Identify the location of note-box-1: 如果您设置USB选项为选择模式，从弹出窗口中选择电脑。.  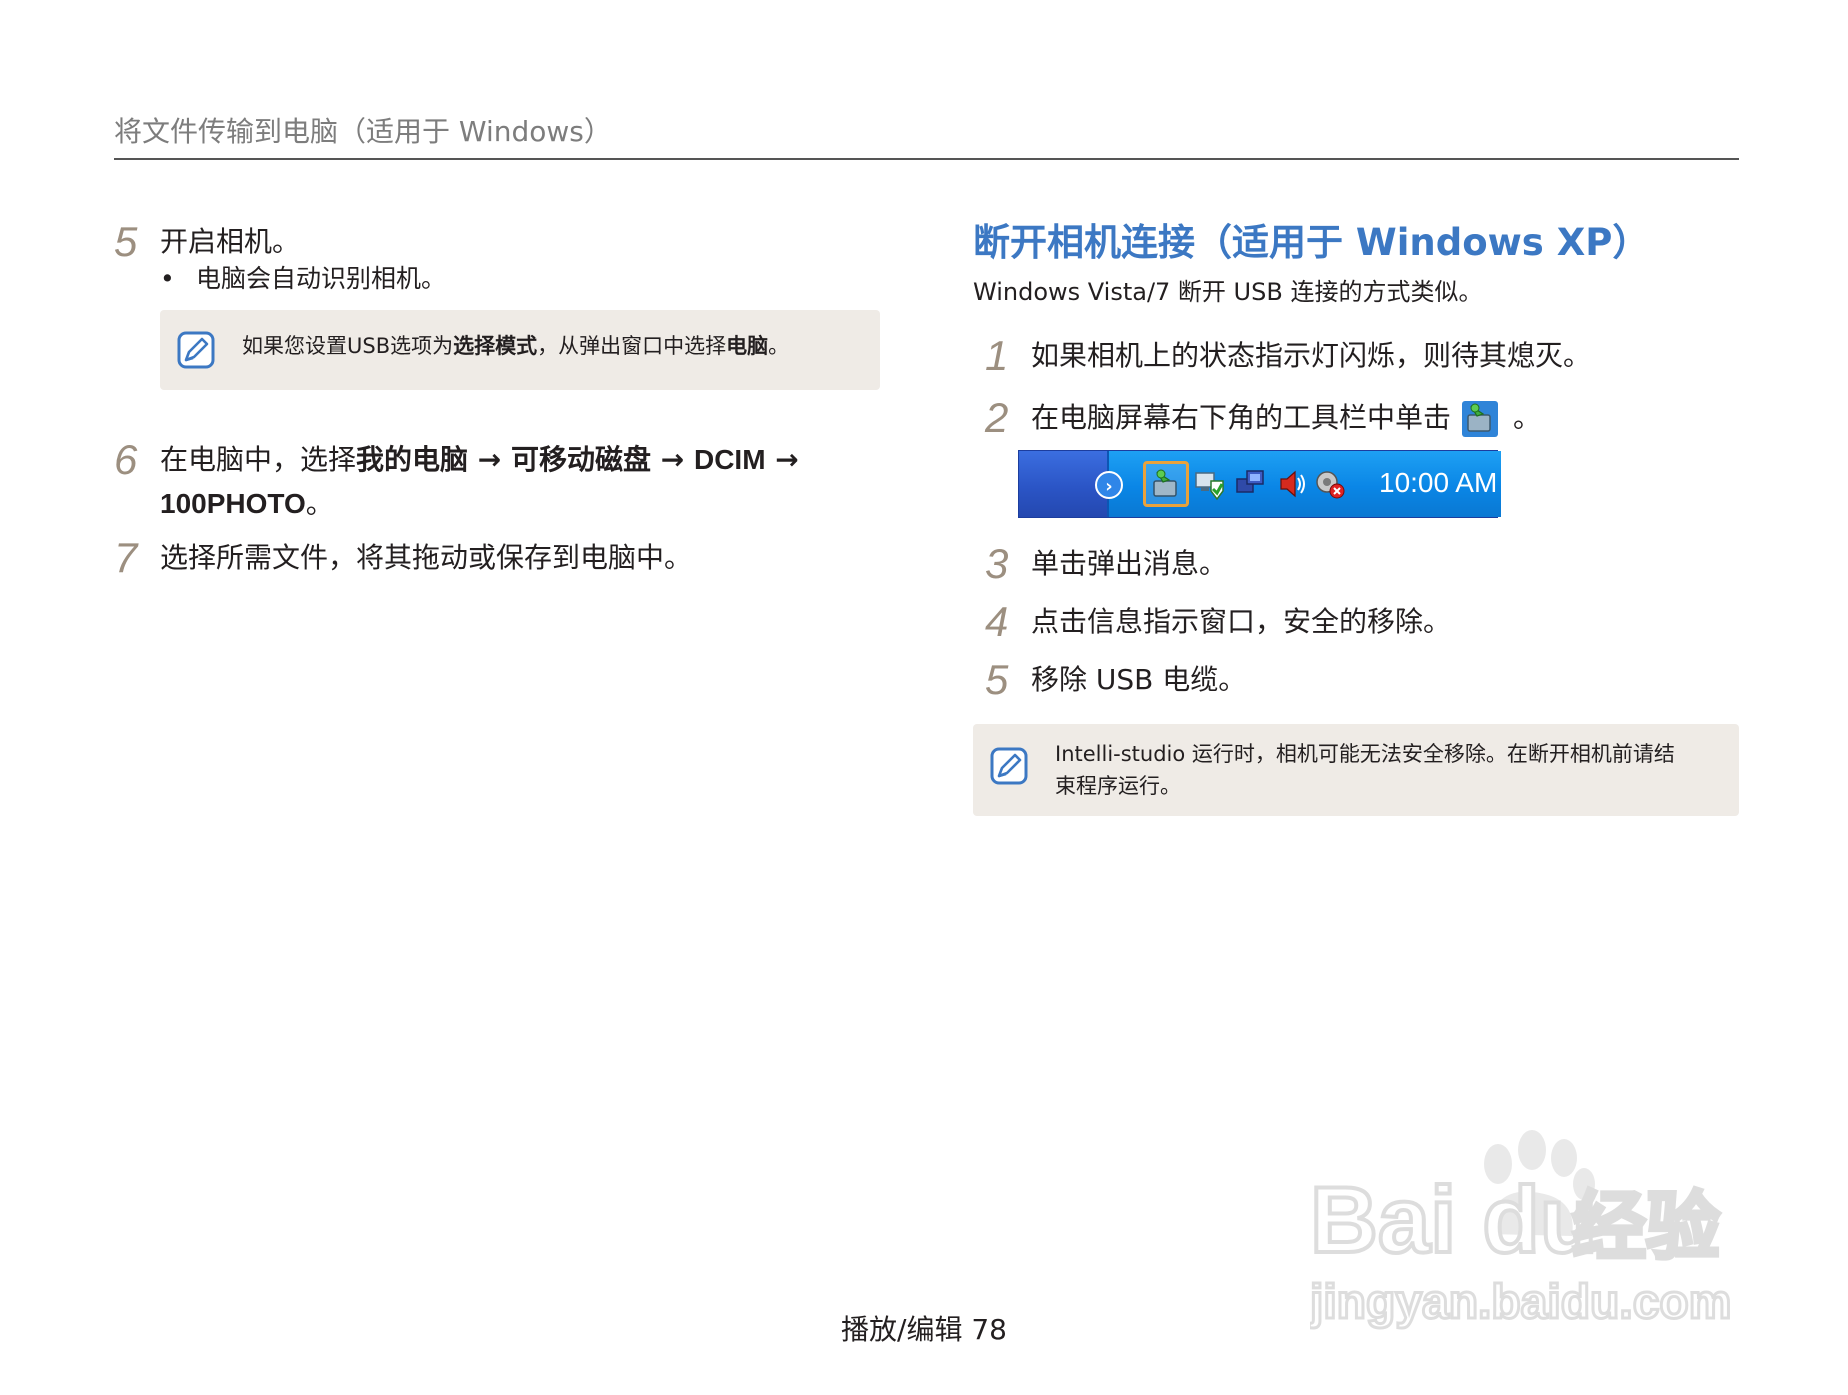
(520, 350).